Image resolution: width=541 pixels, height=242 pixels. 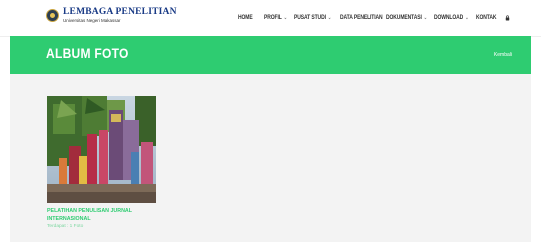 I want to click on nav-item-profil: PROFIL ⌄, so click(x=275, y=18).